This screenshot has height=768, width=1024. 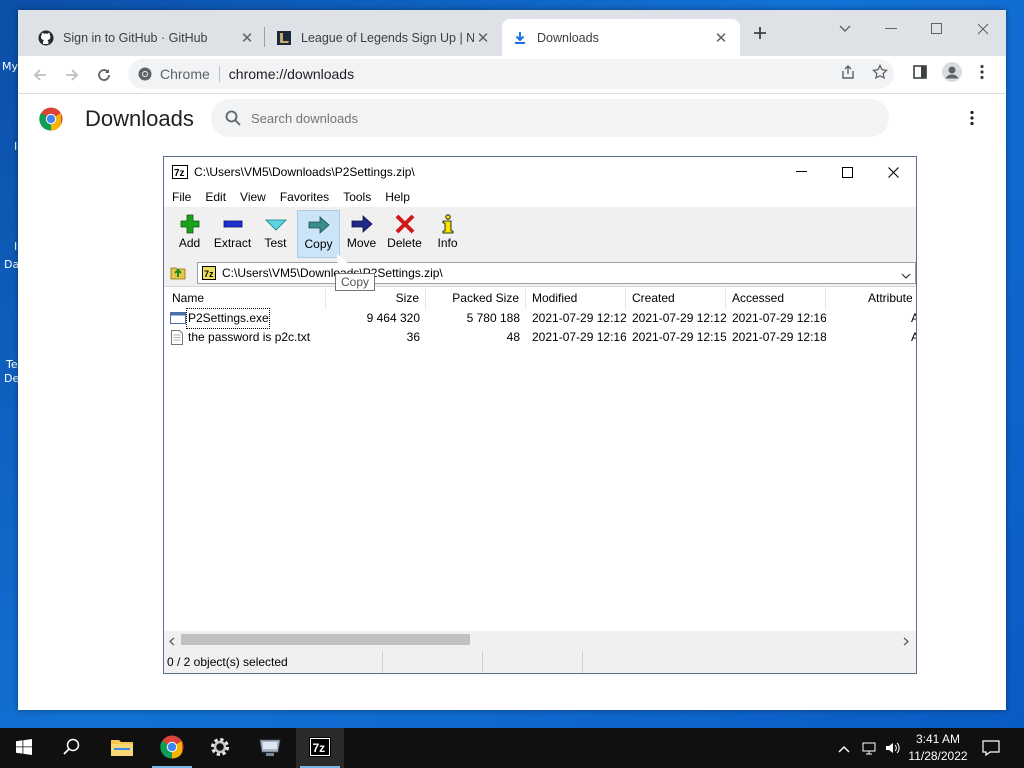 What do you see at coordinates (252, 197) in the screenshot?
I see `menu-view: View` at bounding box center [252, 197].